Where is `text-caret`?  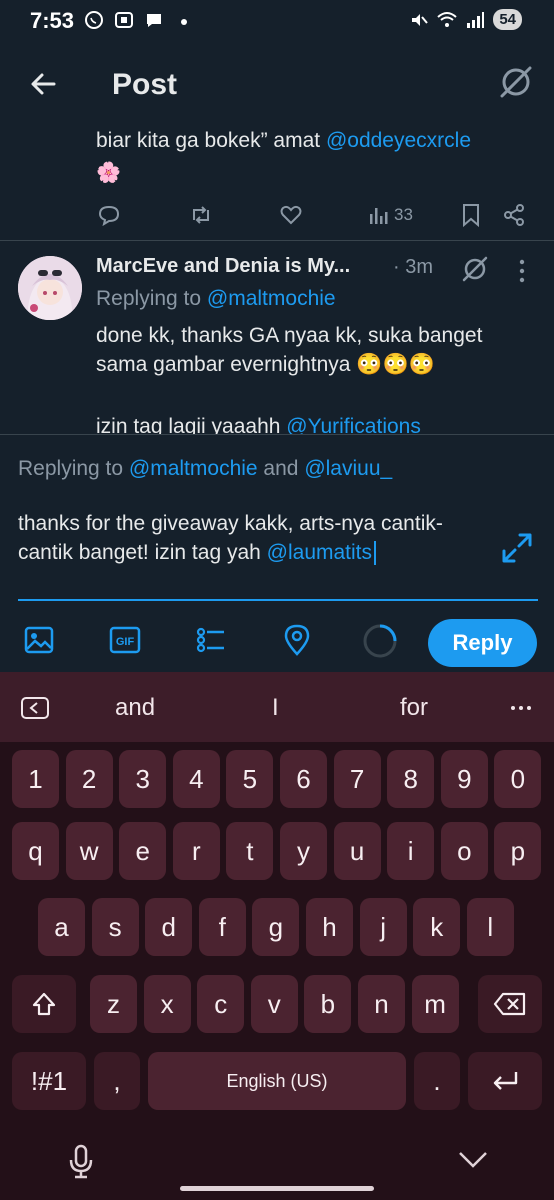 text-caret is located at coordinates (375, 553).